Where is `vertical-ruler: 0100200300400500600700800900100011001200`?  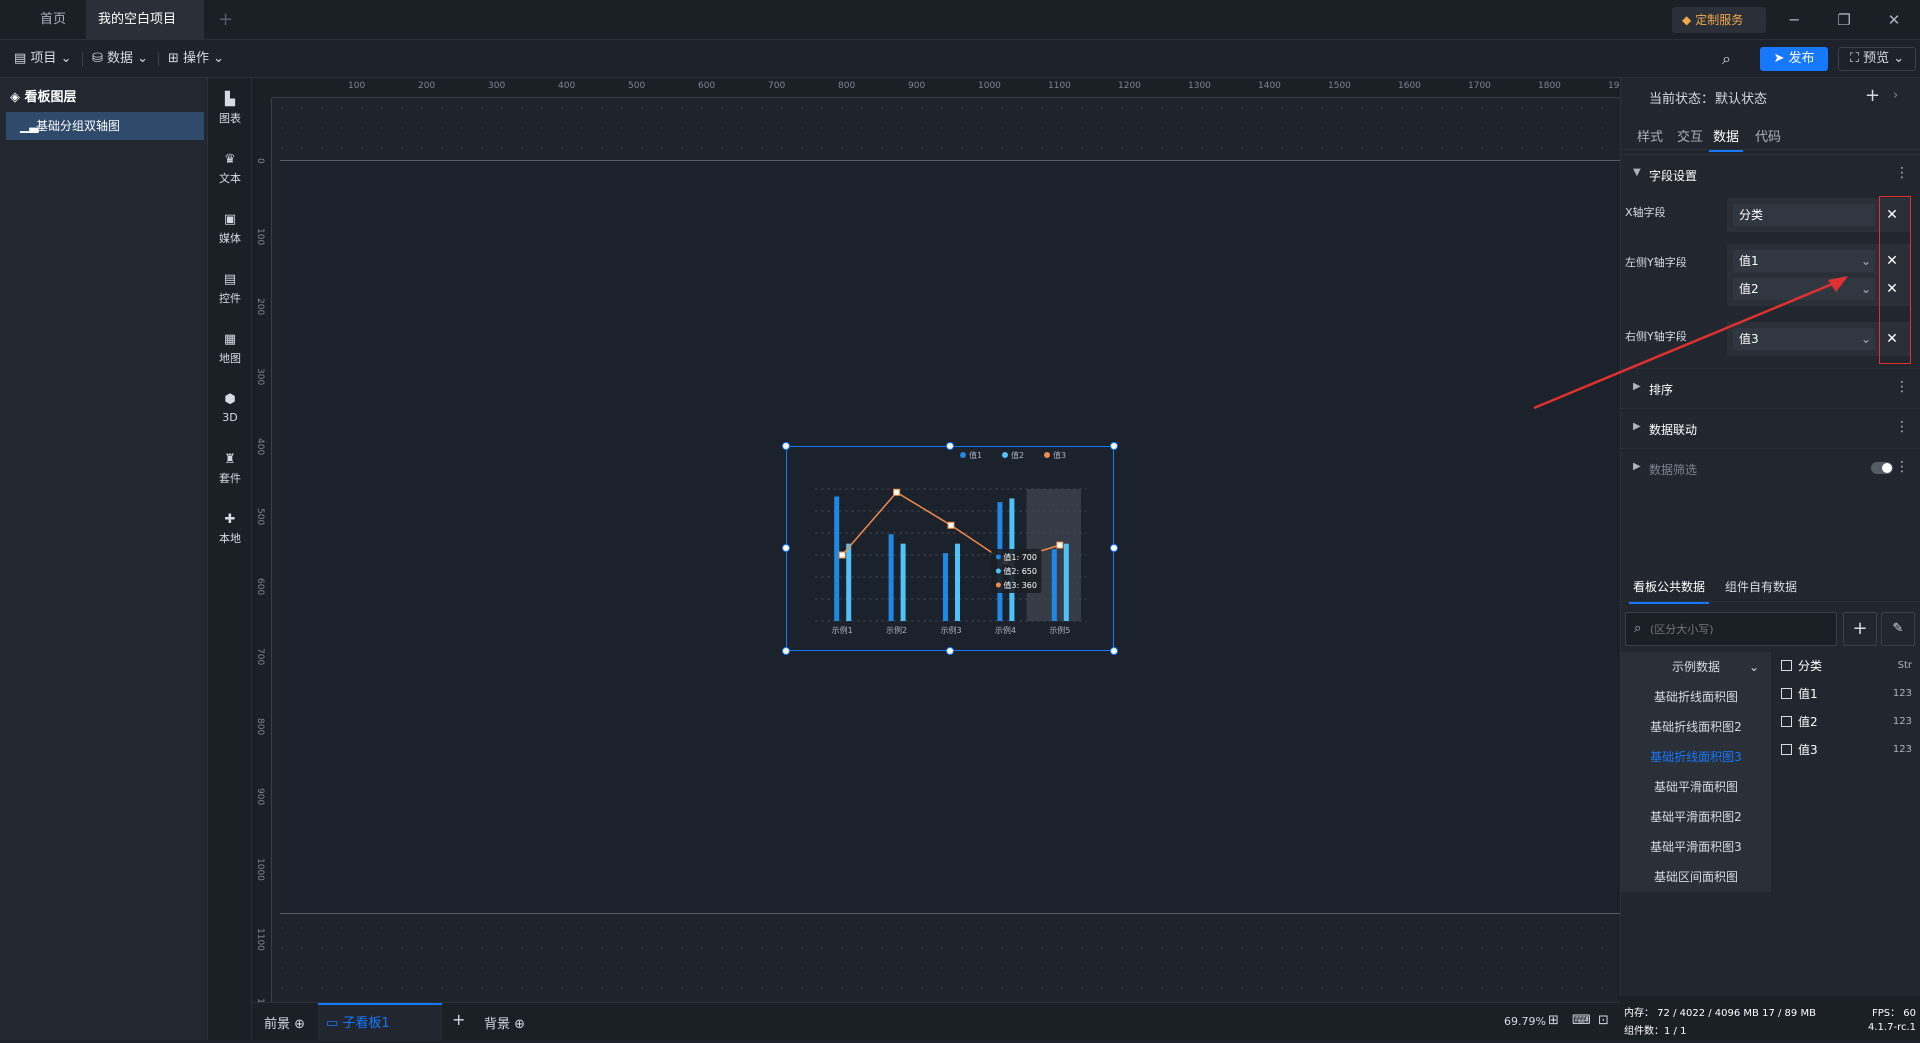
vertical-ruler: 0100200300400500600700800900100011001200 is located at coordinates (262, 559).